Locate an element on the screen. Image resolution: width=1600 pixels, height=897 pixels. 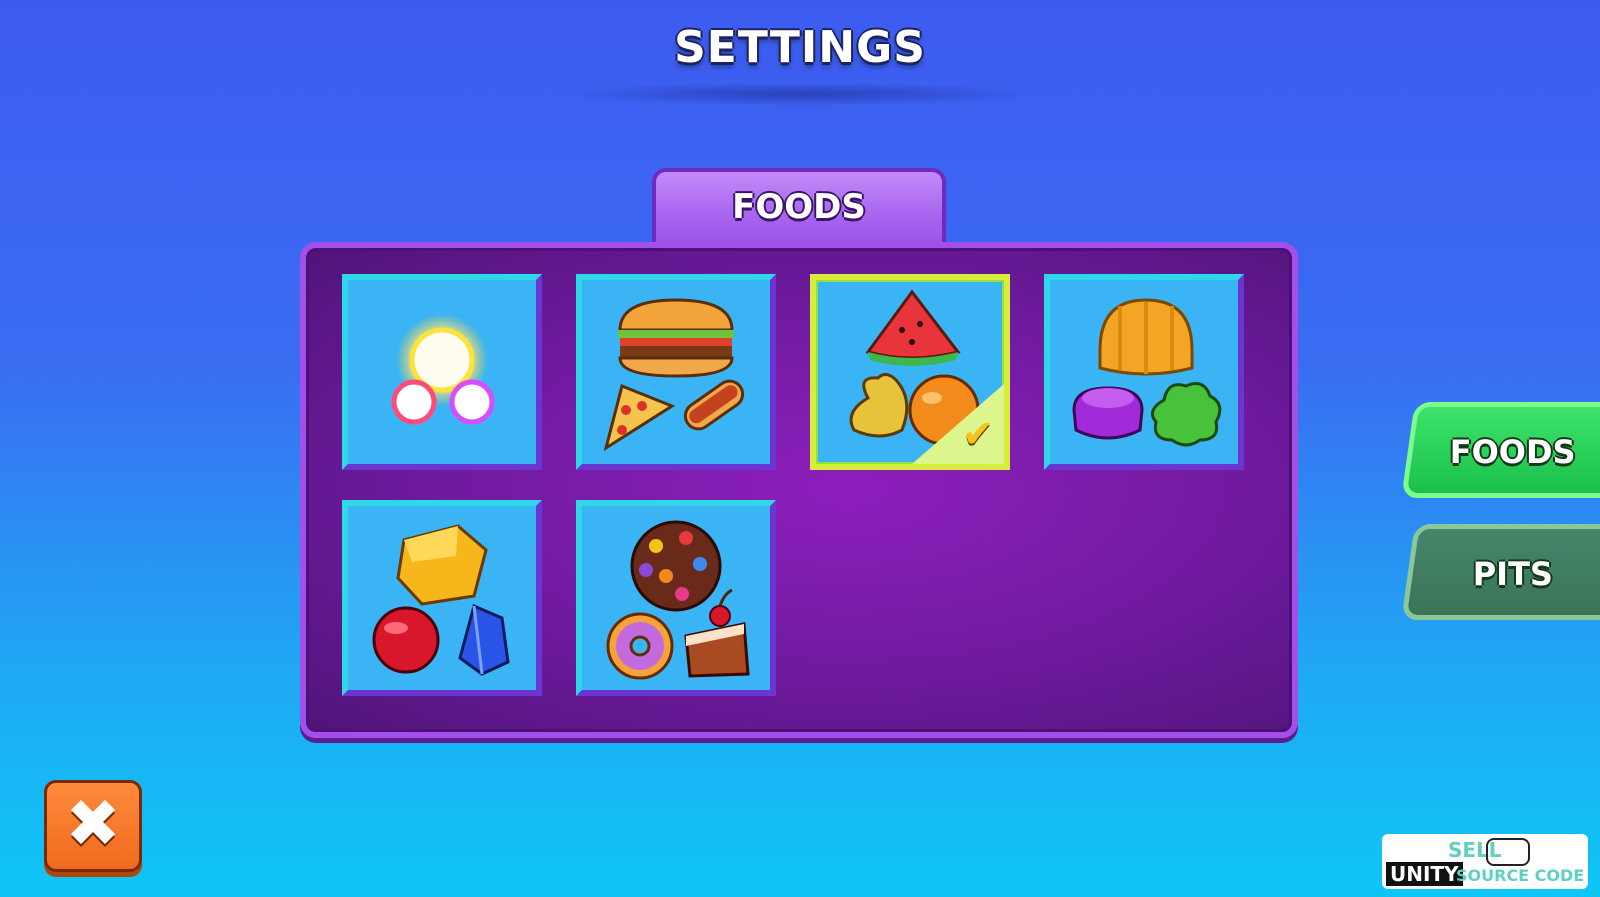
glow-orbs-icon is located at coordinates (443, 369).